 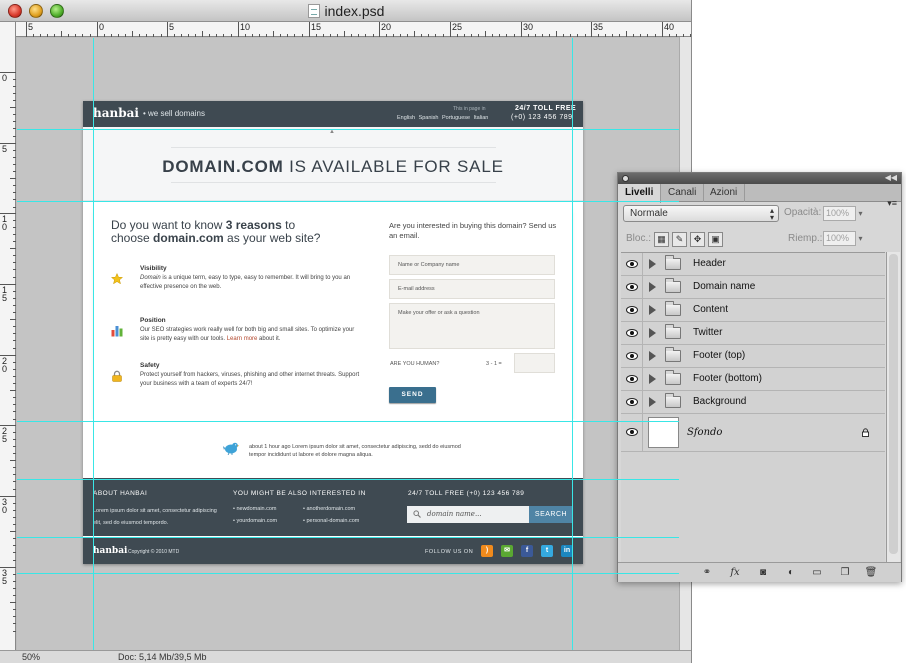 I want to click on tab-canali: Canali, so click(x=683, y=193).